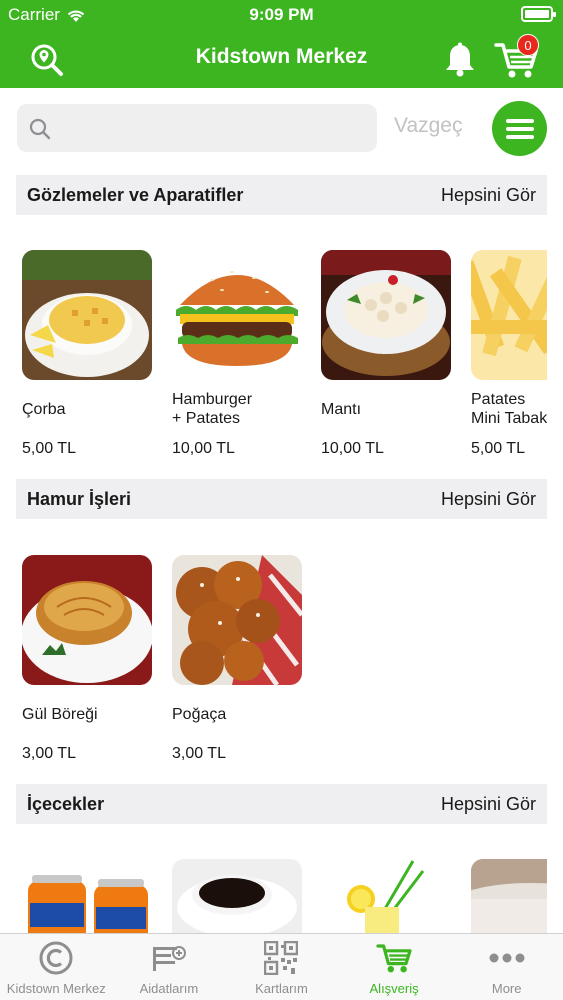 The height and width of the screenshot is (1000, 563). I want to click on tab-kidstown-merkez: Kidstown Merkez, so click(56, 967).